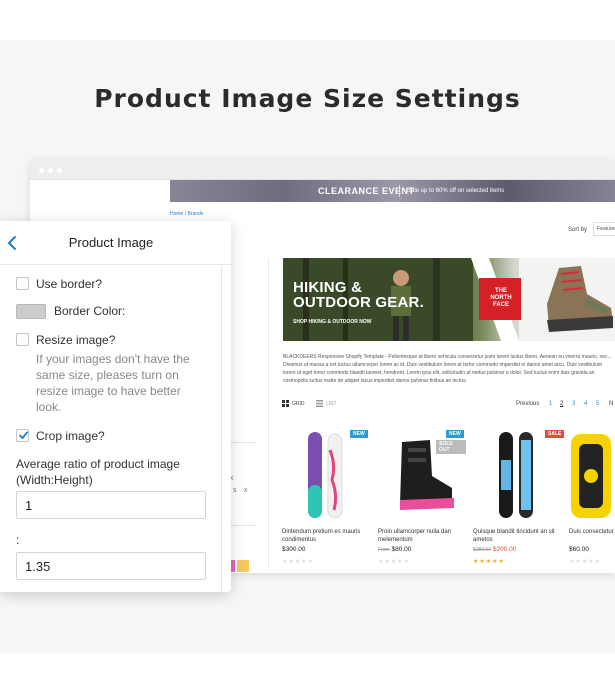 This screenshot has width=615, height=693. I want to click on checkmark-icon, so click(23, 435).